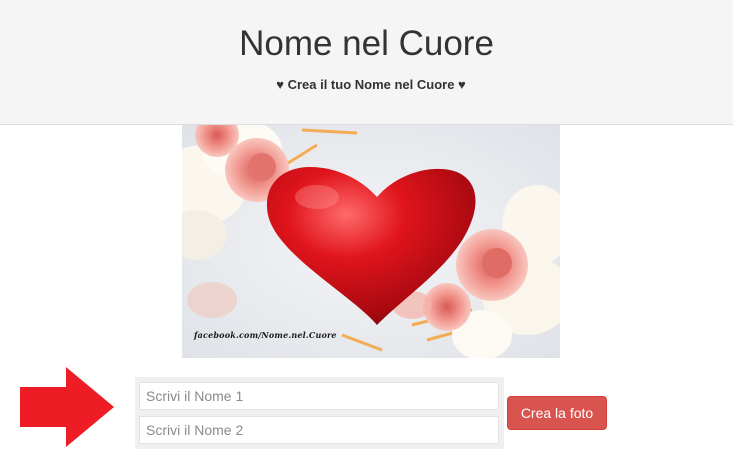 This screenshot has width=733, height=464. Describe the element at coordinates (265, 335) in the screenshot. I see `photo-watermark: facebook.com/Nome.nel.Cuore` at that location.